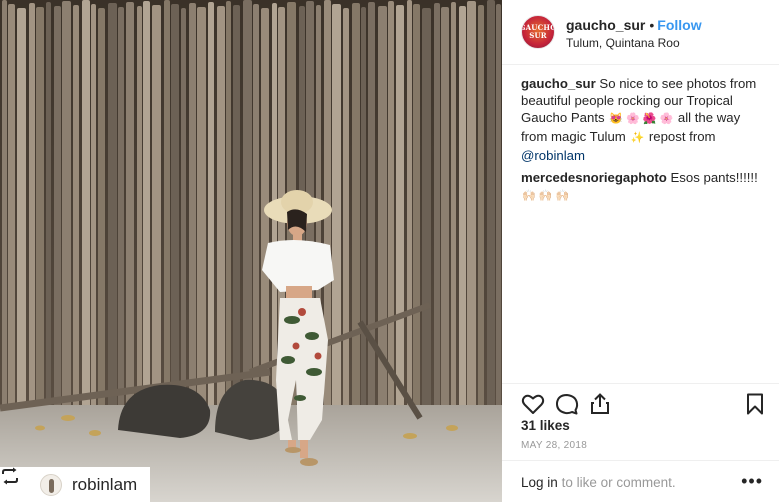 The image size is (779, 502). What do you see at coordinates (105, 484) in the screenshot?
I see `repost-username: robinlam` at bounding box center [105, 484].